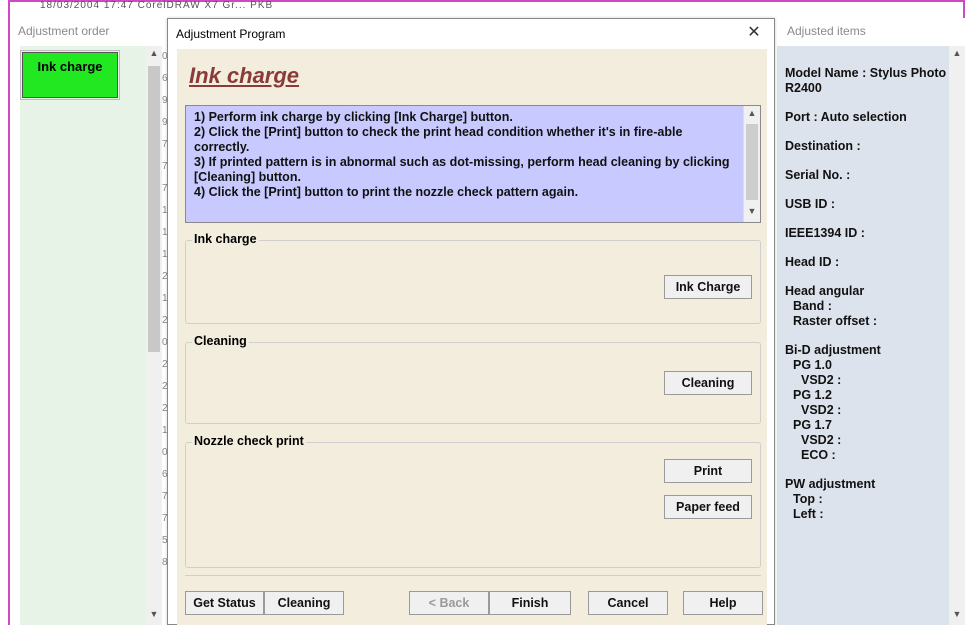 The image size is (965, 625). I want to click on eco: ECO :, so click(818, 455).